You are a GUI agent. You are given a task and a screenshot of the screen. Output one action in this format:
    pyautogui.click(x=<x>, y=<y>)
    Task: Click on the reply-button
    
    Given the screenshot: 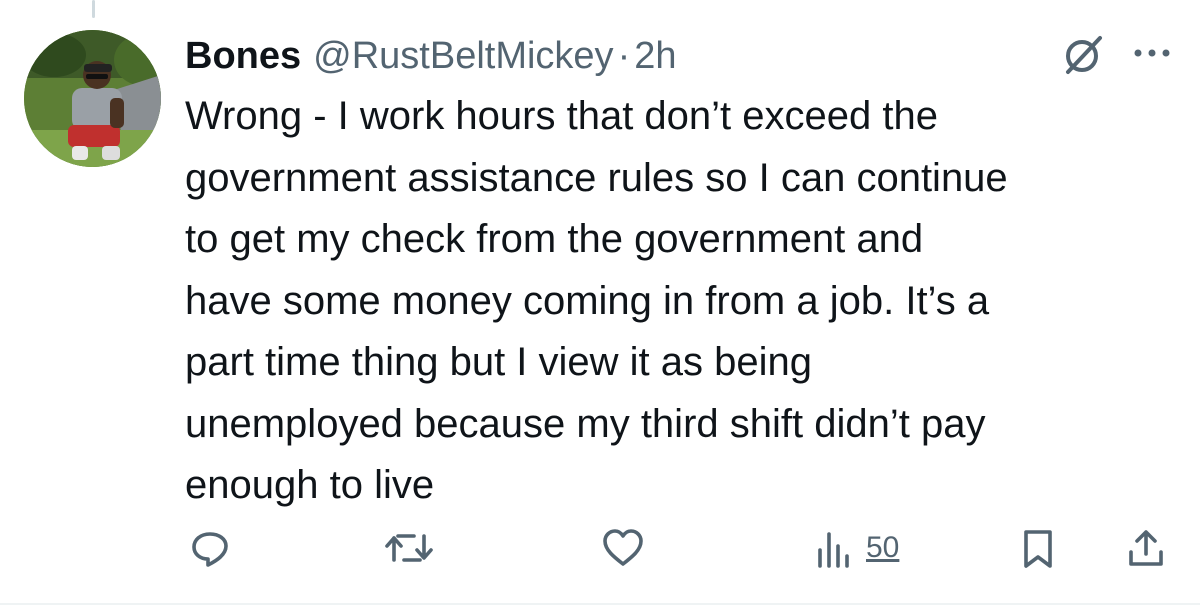 What is the action you would take?
    pyautogui.click(x=210, y=548)
    